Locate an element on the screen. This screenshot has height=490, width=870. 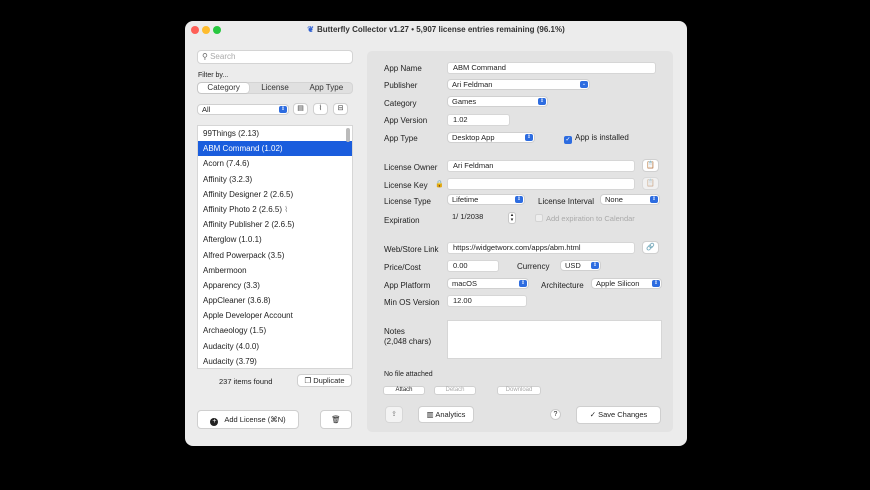
filter-tab-license: License is located at coordinates (274, 88).